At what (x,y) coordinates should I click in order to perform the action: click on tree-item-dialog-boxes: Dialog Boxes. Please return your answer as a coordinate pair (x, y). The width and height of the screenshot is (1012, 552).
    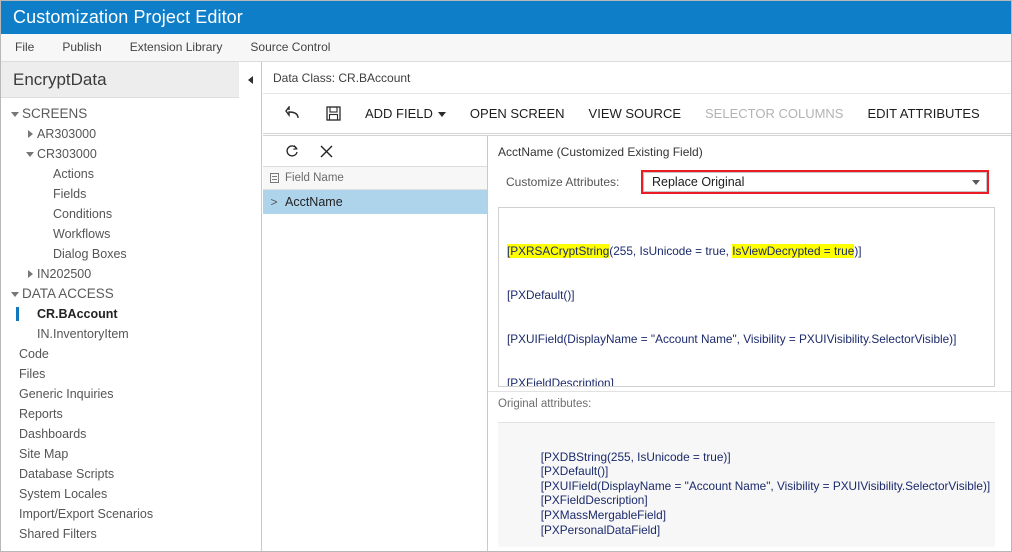
    Looking at the image, I should click on (131, 254).